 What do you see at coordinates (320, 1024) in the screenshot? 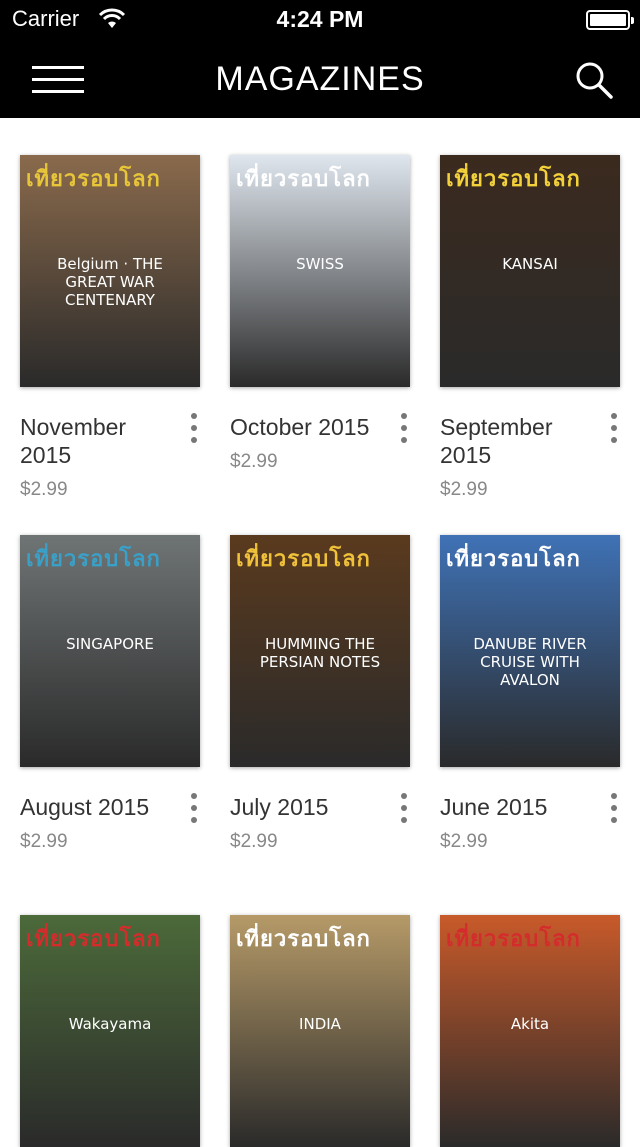
I see `cover-headline: INDIA` at bounding box center [320, 1024].